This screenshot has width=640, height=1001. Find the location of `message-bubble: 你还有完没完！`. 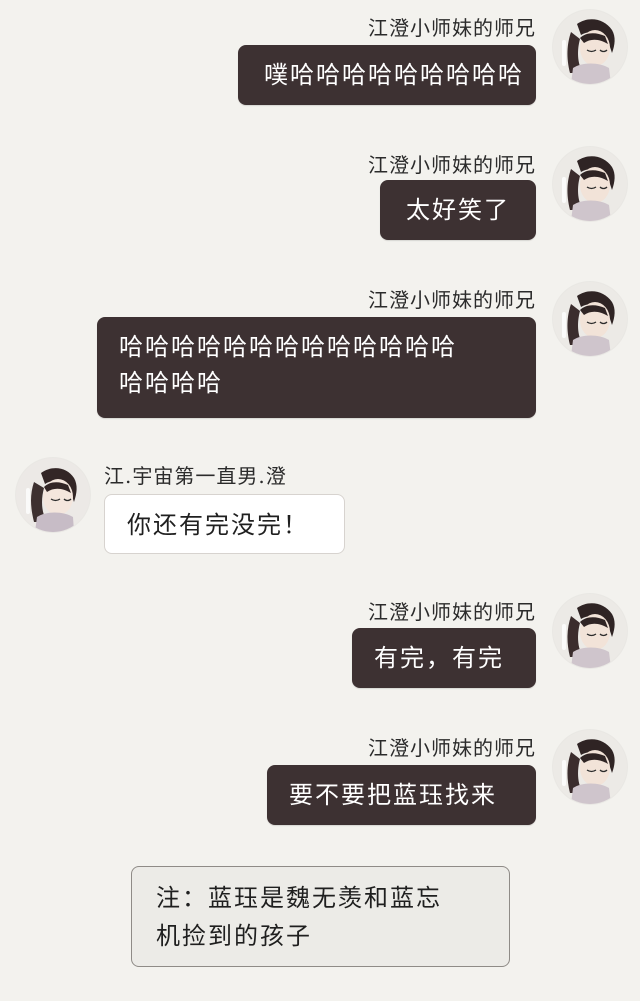

message-bubble: 你还有完没完！ is located at coordinates (224, 524).